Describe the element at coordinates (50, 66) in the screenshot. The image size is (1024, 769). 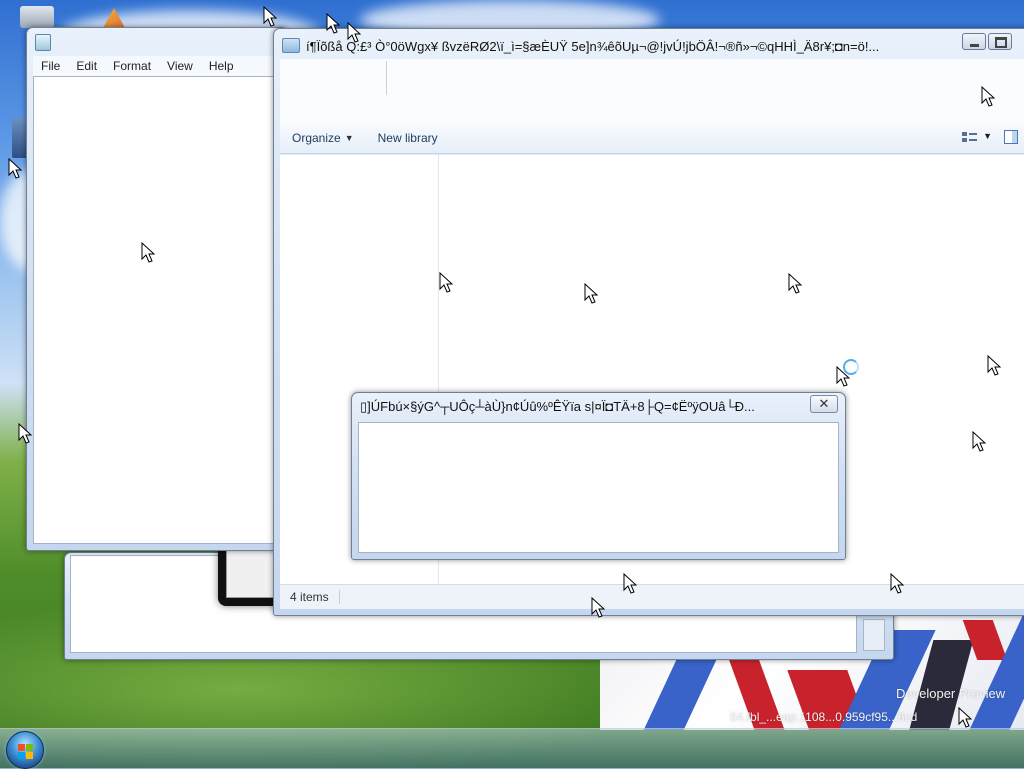
I see `menu-file: File` at that location.